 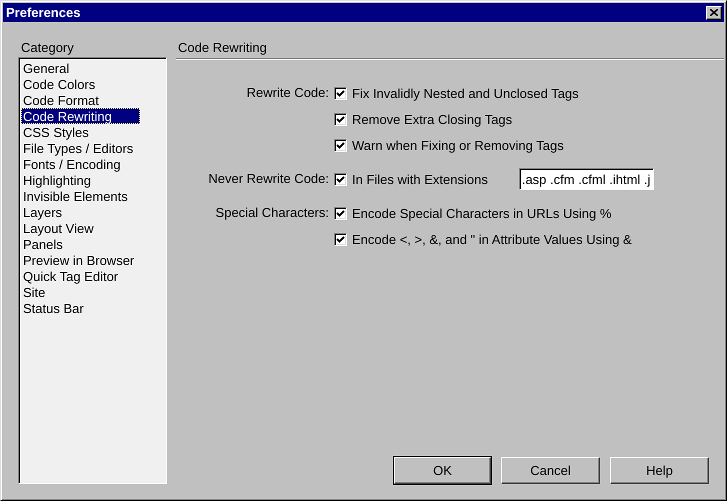 I want to click on group-label: Rewrite Code:, so click(x=287, y=93).